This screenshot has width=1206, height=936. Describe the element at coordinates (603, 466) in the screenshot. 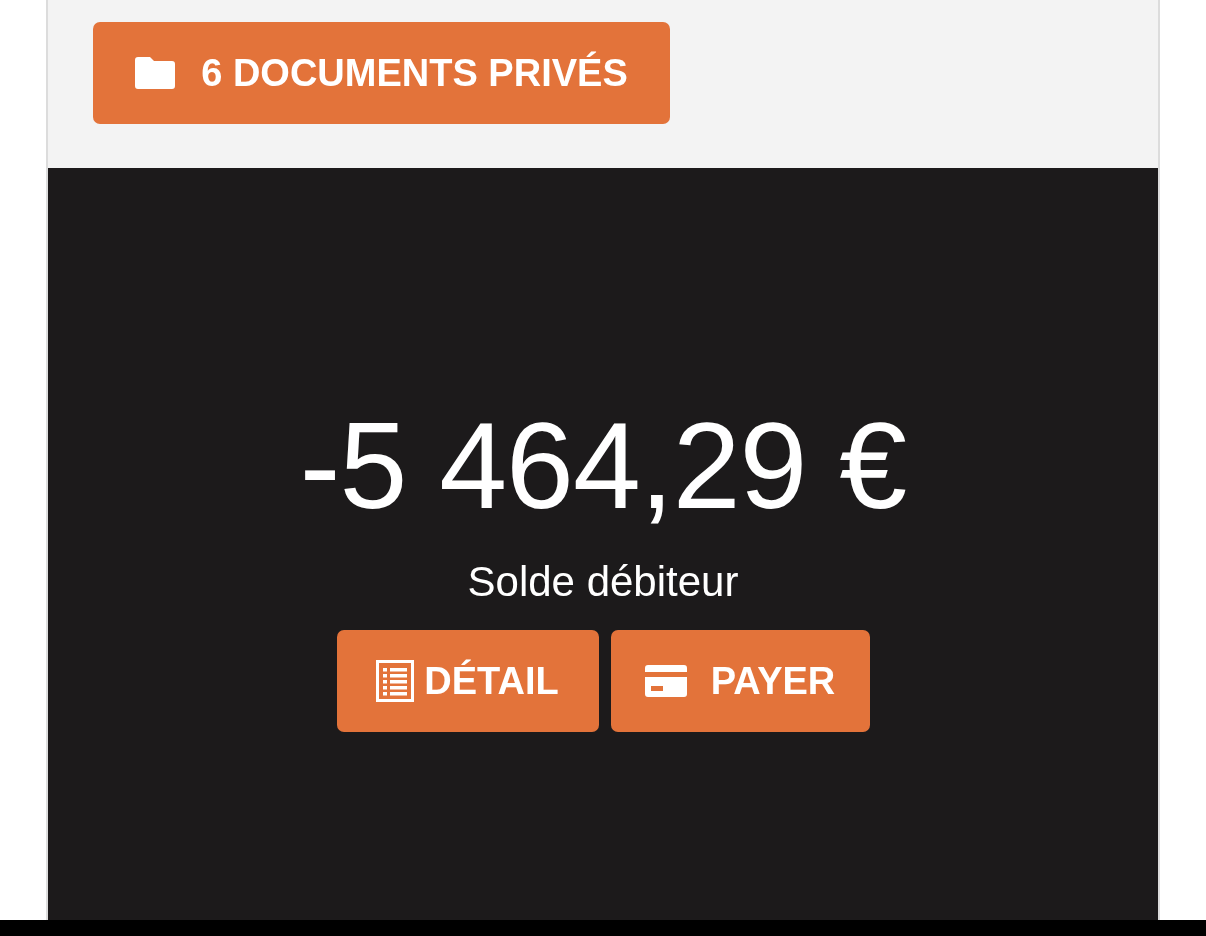

I see `balance-amount: -5 464,29 €` at that location.